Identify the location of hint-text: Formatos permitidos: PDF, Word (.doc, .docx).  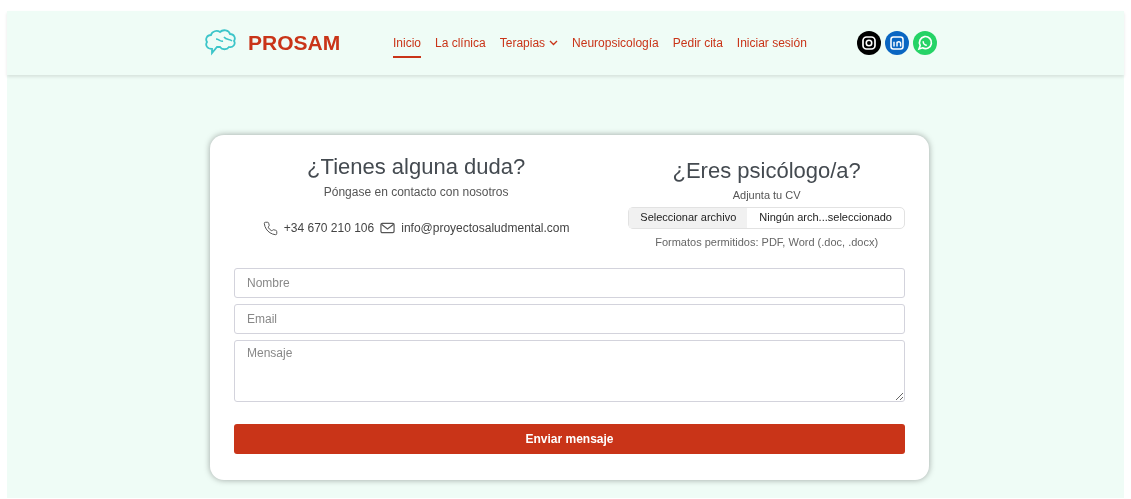
(767, 242).